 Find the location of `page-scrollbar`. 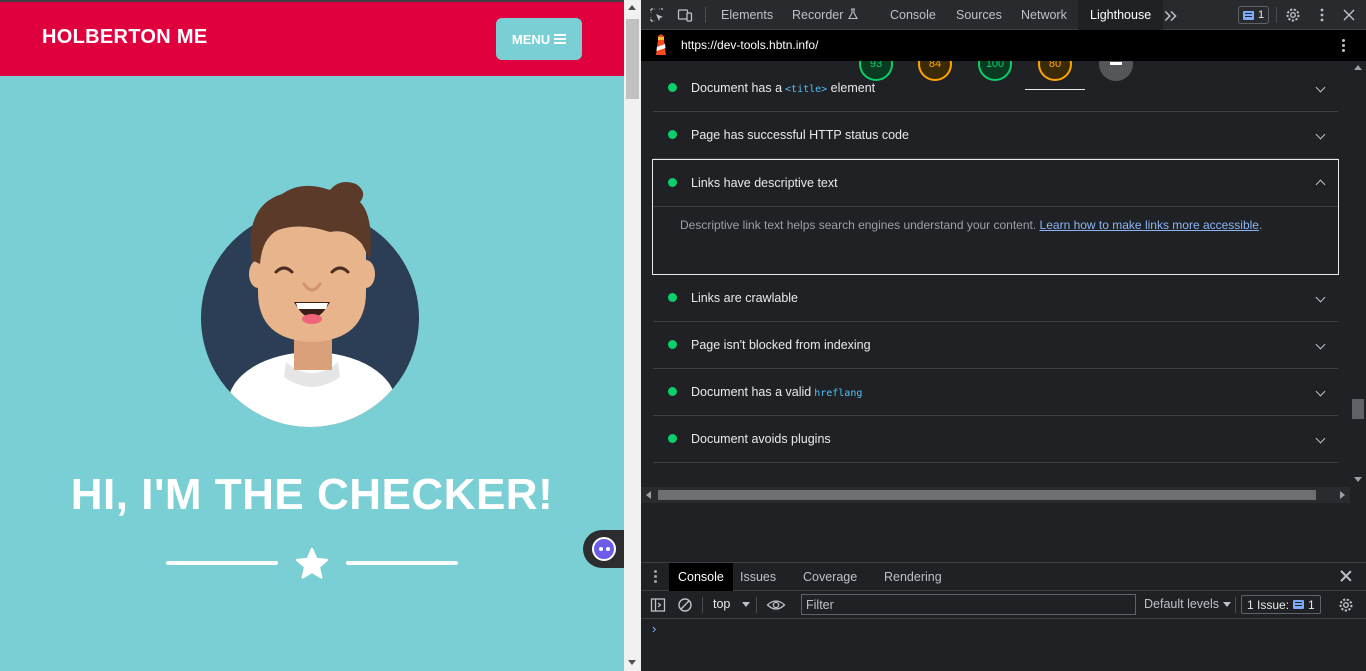

page-scrollbar is located at coordinates (632, 335).